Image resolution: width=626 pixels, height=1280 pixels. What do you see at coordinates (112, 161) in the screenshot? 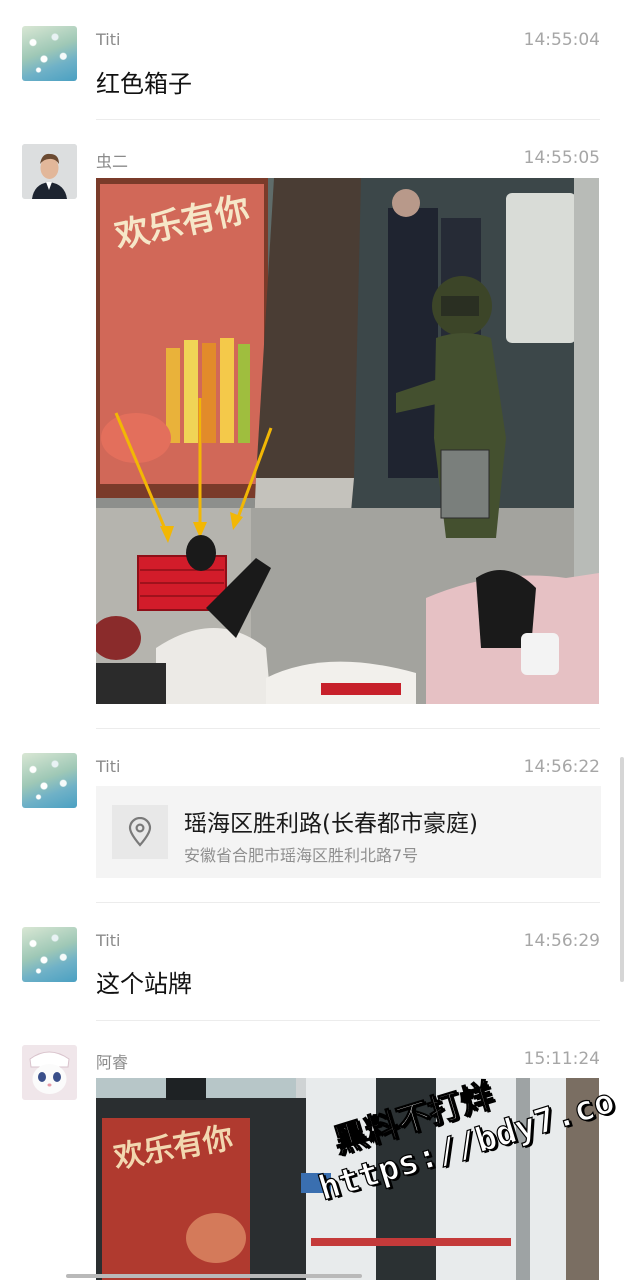
I see `sender-name: 虫二` at bounding box center [112, 161].